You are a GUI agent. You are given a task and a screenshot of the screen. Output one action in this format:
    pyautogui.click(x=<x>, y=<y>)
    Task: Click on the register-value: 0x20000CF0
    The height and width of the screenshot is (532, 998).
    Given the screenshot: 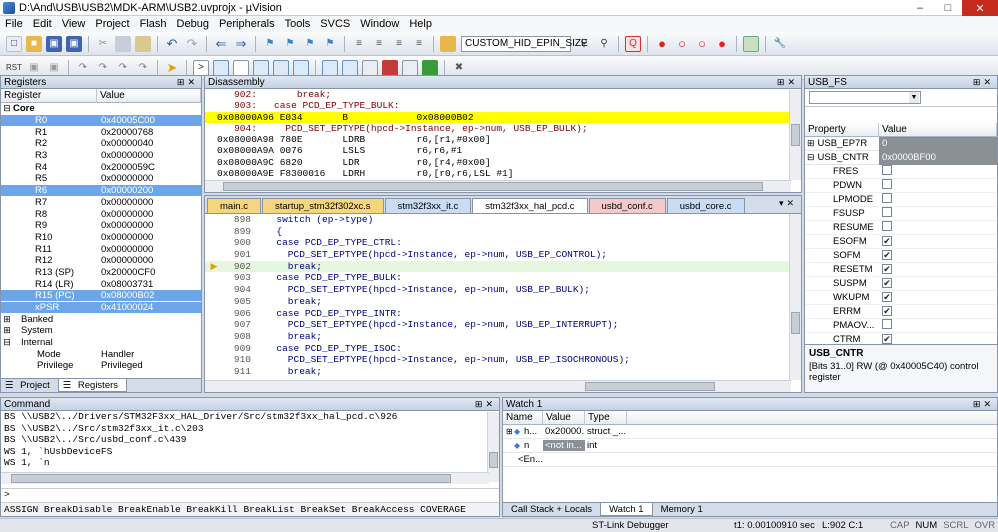 What is the action you would take?
    pyautogui.click(x=149, y=272)
    